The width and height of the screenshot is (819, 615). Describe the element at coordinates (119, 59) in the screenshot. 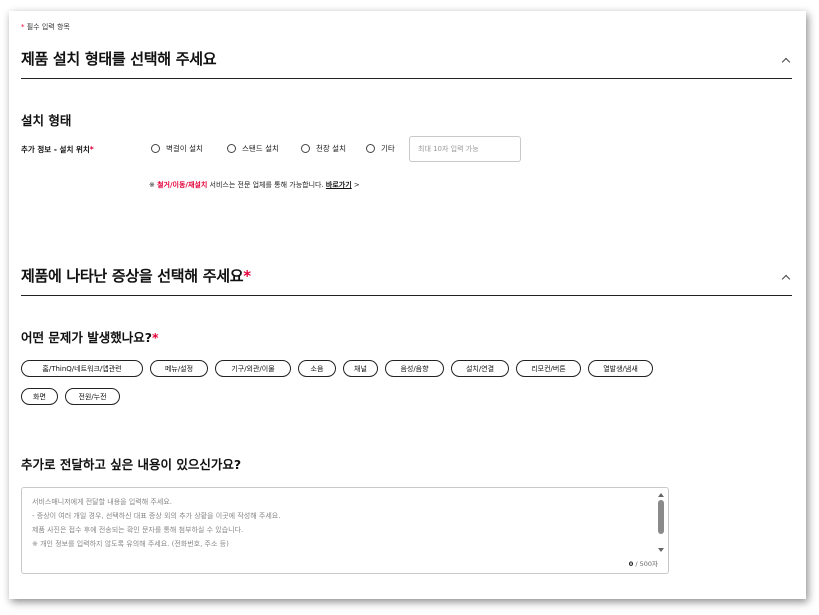

I see `install-section-title: 제품 설치 형태를 선택해 주세요` at that location.